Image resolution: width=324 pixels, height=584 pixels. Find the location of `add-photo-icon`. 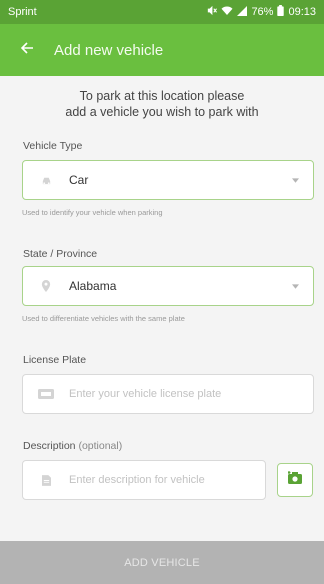

add-photo-icon is located at coordinates (294, 480).